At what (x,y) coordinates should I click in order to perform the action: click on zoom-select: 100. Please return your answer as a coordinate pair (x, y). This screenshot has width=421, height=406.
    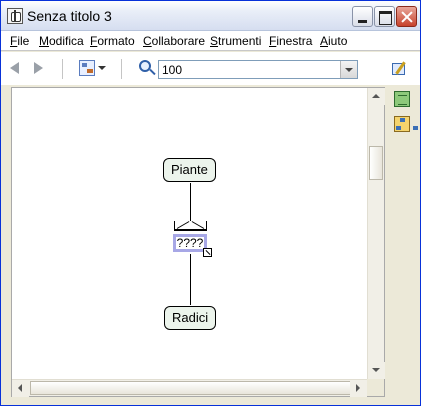
    Looking at the image, I should click on (258, 69).